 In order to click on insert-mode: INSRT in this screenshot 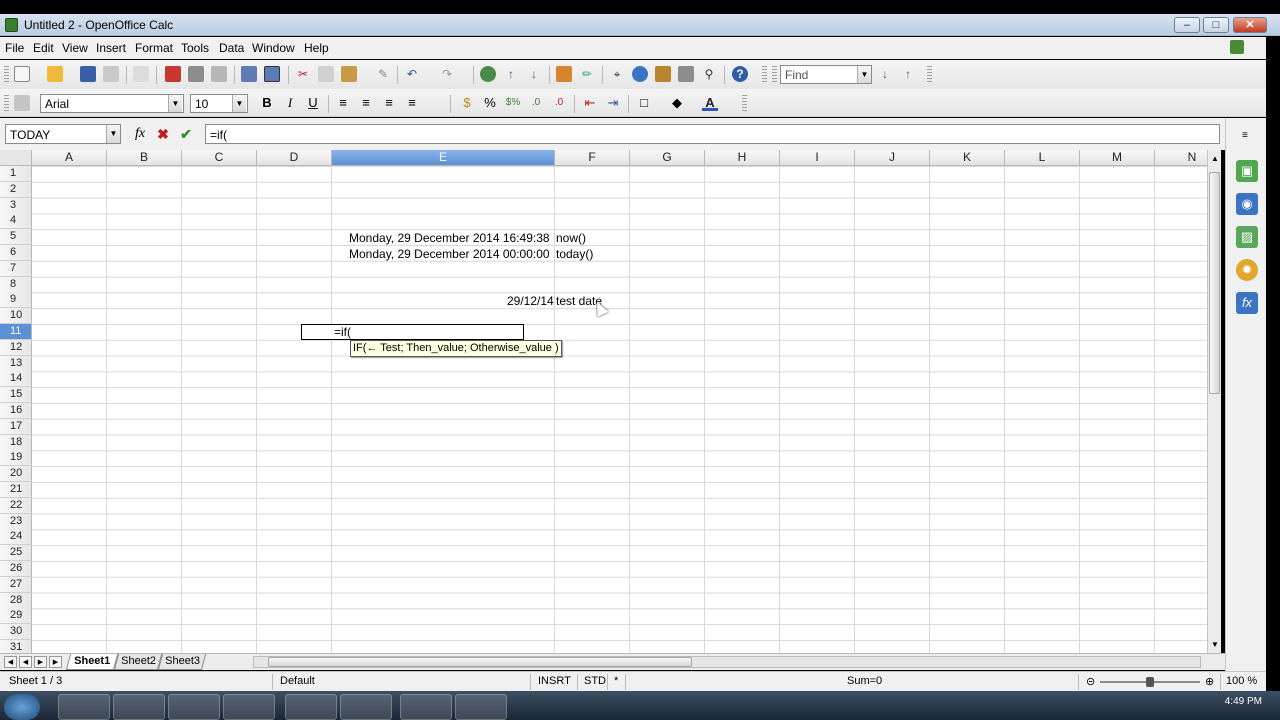, I will do `click(554, 681)`.